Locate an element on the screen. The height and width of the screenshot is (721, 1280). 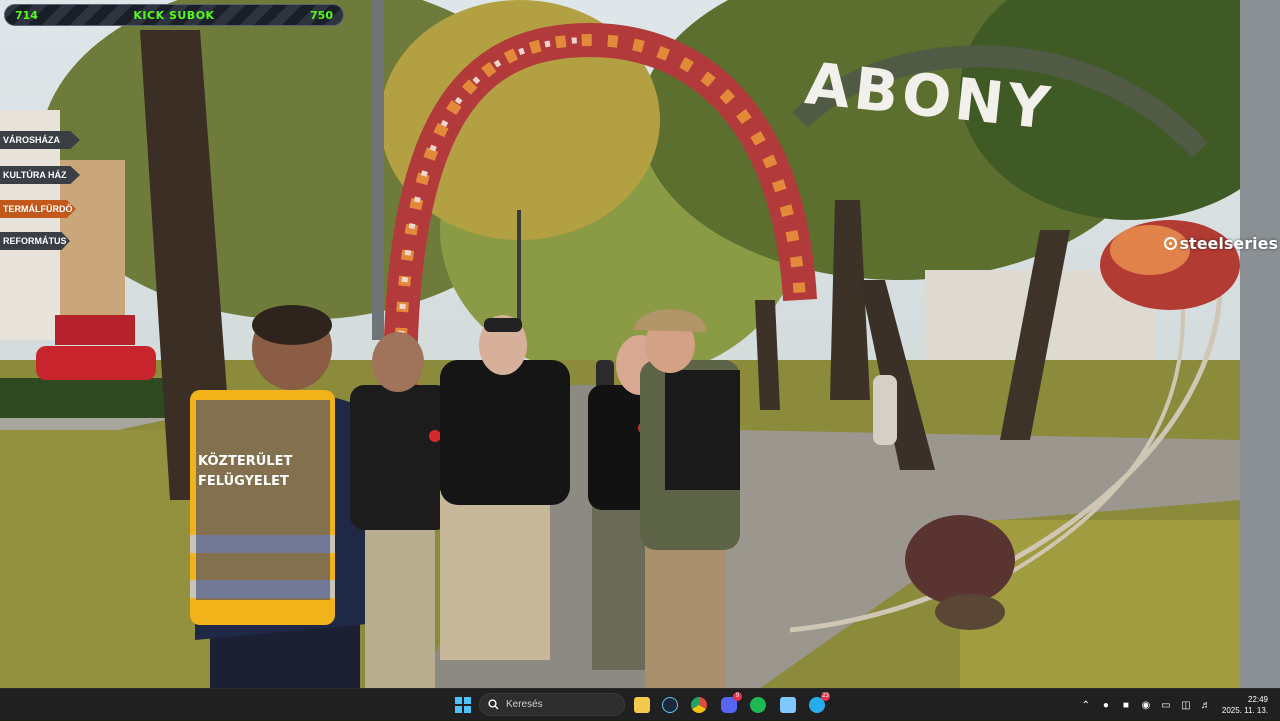
taskbar-clock: 22:49 2025. 11. 13. is located at coordinates (1245, 705).